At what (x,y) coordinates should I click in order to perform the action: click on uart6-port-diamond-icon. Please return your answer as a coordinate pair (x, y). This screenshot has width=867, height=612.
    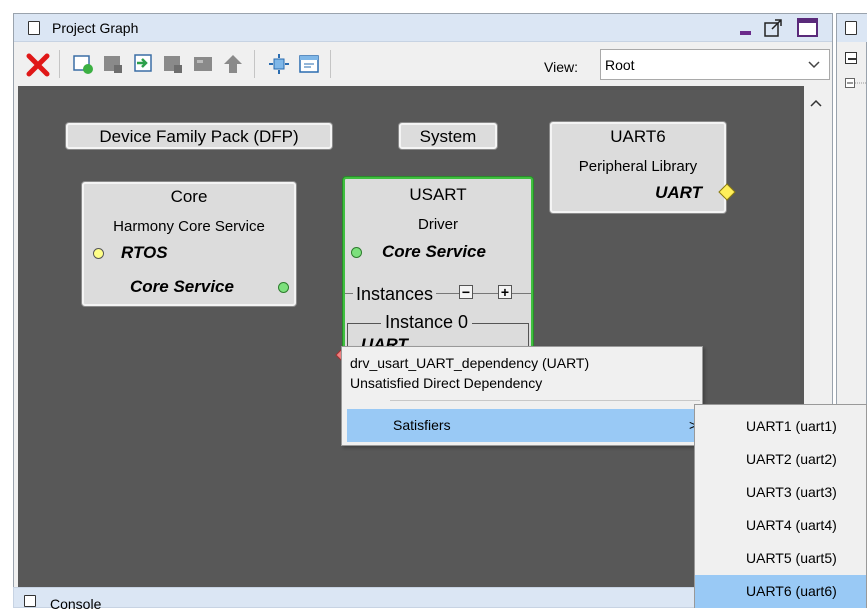
    Looking at the image, I should click on (727, 192).